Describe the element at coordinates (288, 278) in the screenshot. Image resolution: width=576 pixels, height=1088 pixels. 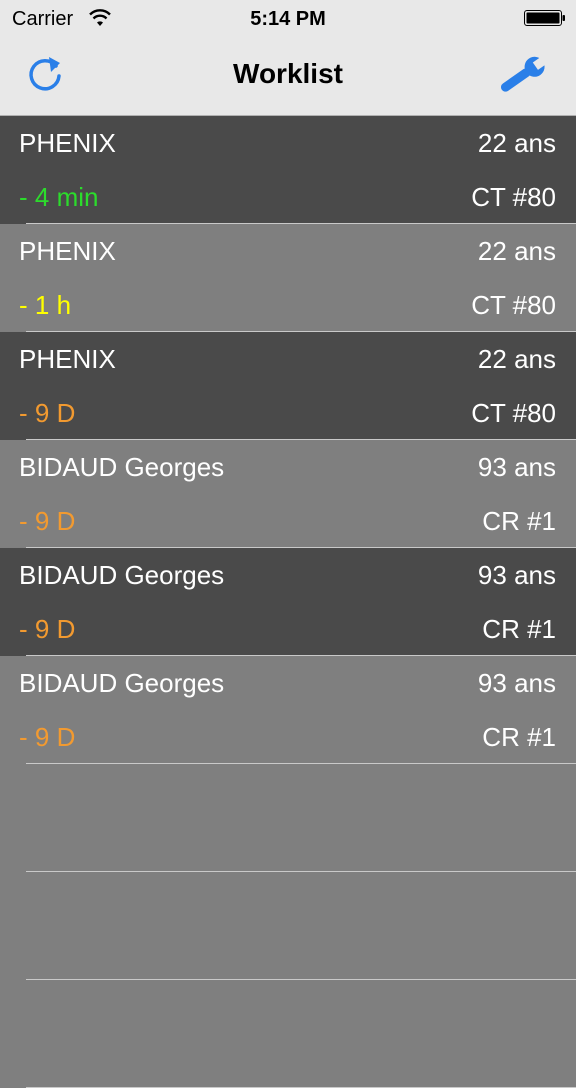
I see `worklist-row: PHENIX 22 ans - 1 h CT #80` at that location.